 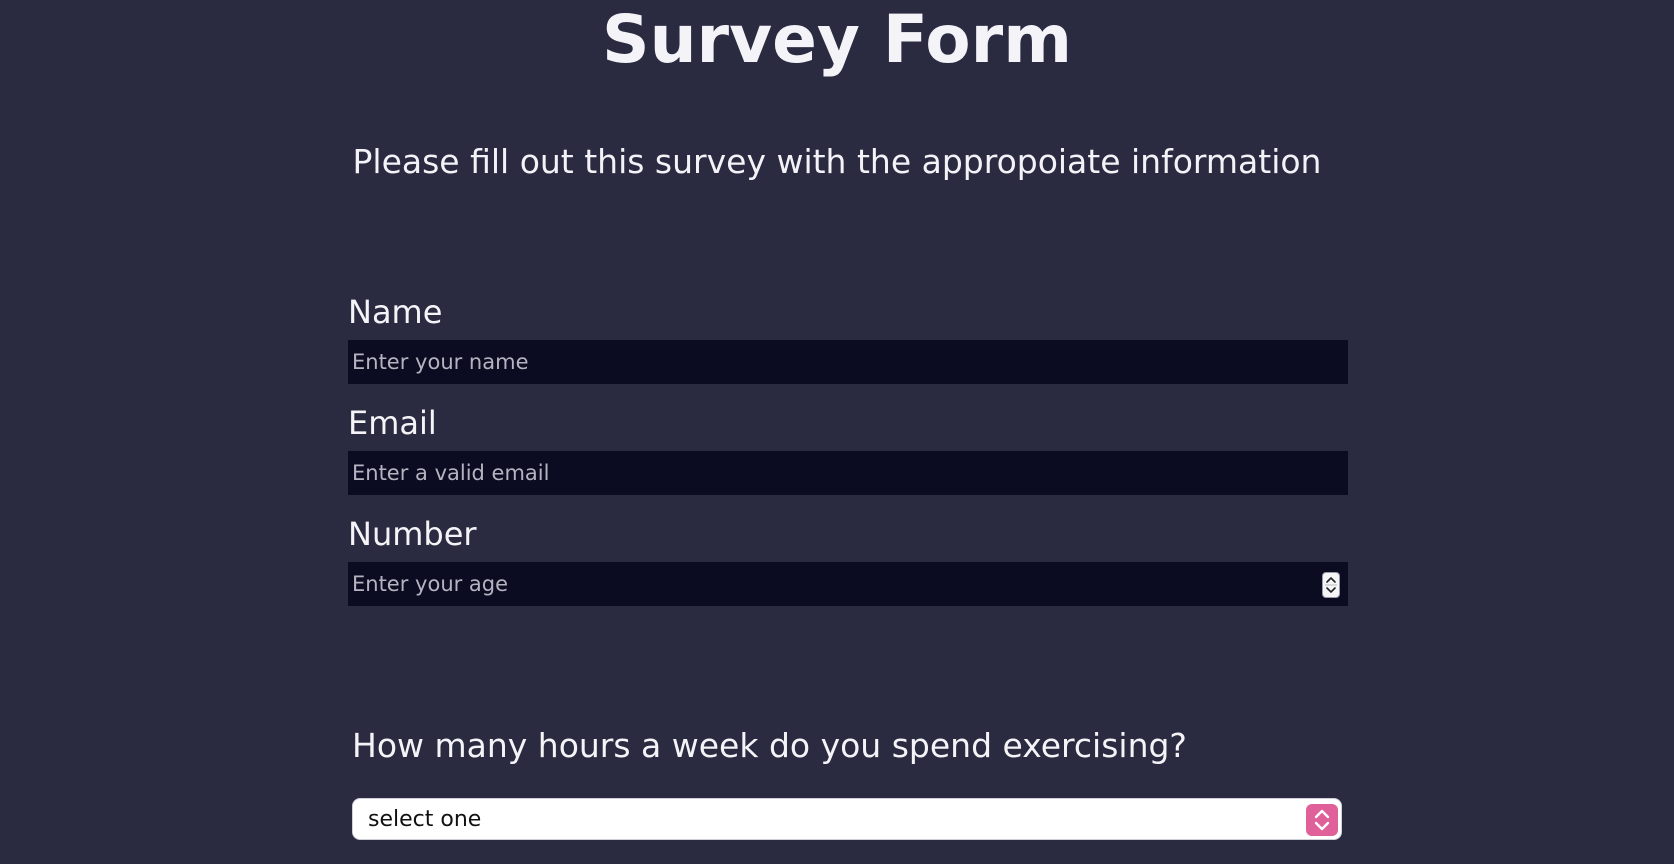 What do you see at coordinates (847, 819) in the screenshot?
I see `exercise-select: select one` at bounding box center [847, 819].